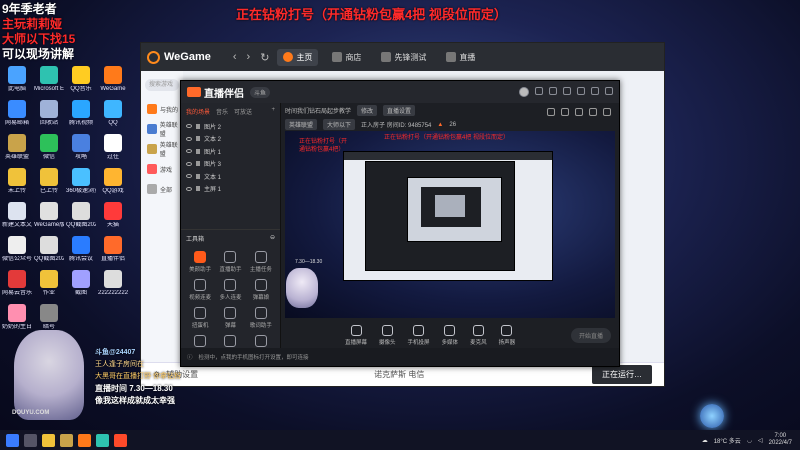 This screenshot has width=800, height=450. I want to click on desktop-icon: WeGame, so click(113, 79).